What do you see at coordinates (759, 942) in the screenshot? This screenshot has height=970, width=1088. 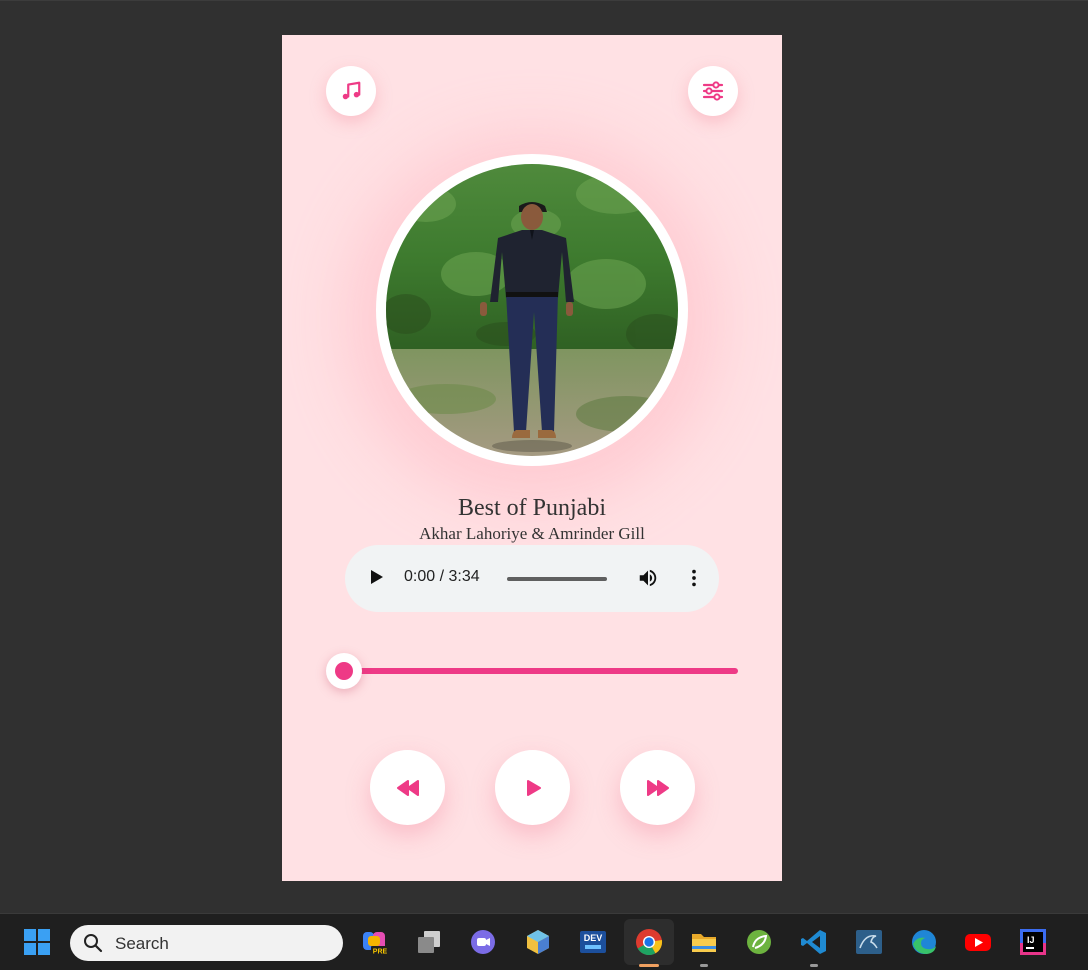 I see `spring-icon` at bounding box center [759, 942].